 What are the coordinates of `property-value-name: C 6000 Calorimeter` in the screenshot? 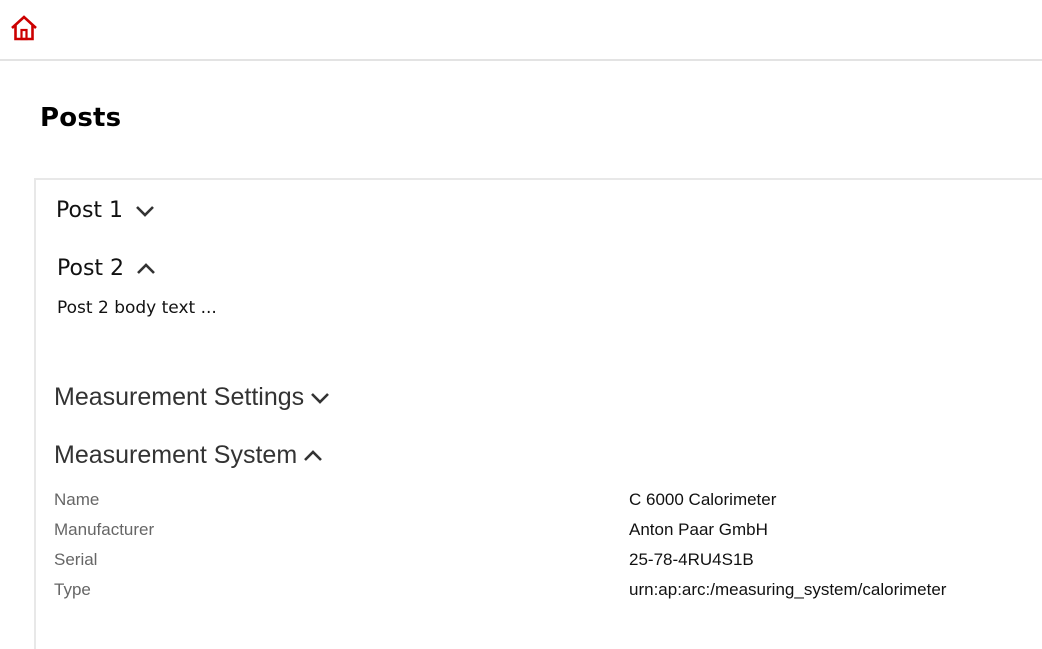 It's located at (703, 499).